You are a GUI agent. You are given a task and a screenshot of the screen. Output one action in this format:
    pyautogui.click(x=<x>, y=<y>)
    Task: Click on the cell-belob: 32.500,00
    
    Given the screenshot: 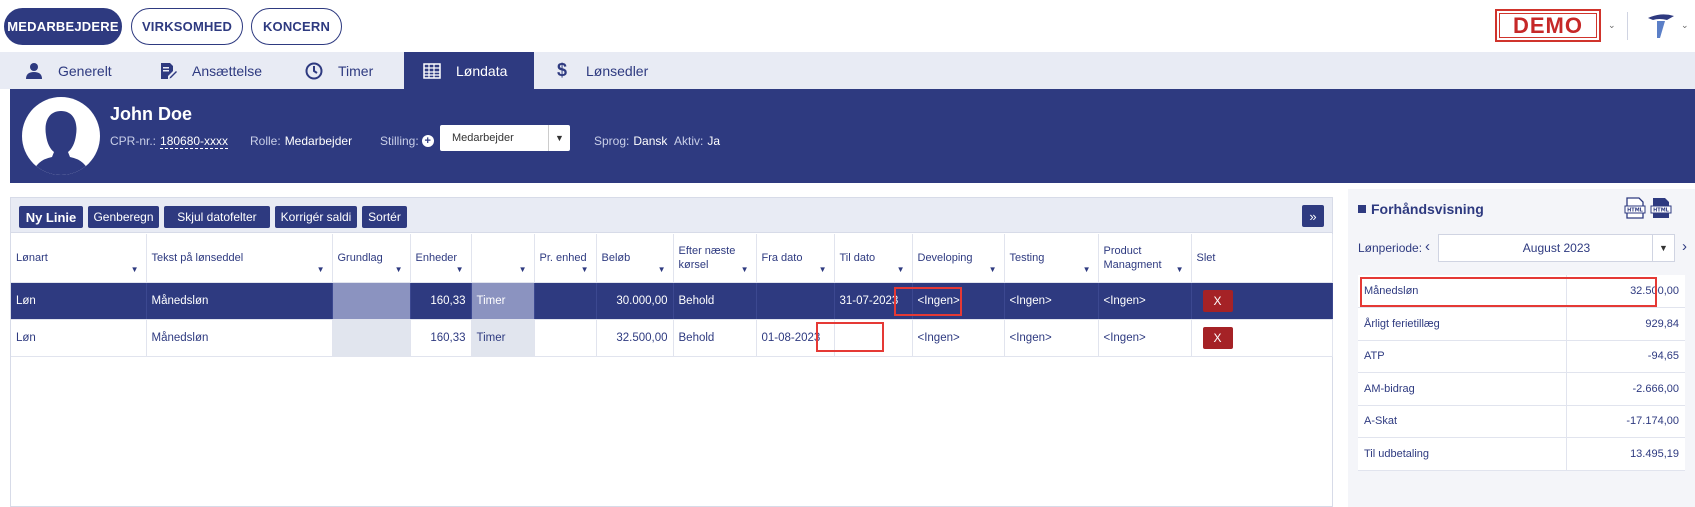 What is the action you would take?
    pyautogui.click(x=635, y=338)
    